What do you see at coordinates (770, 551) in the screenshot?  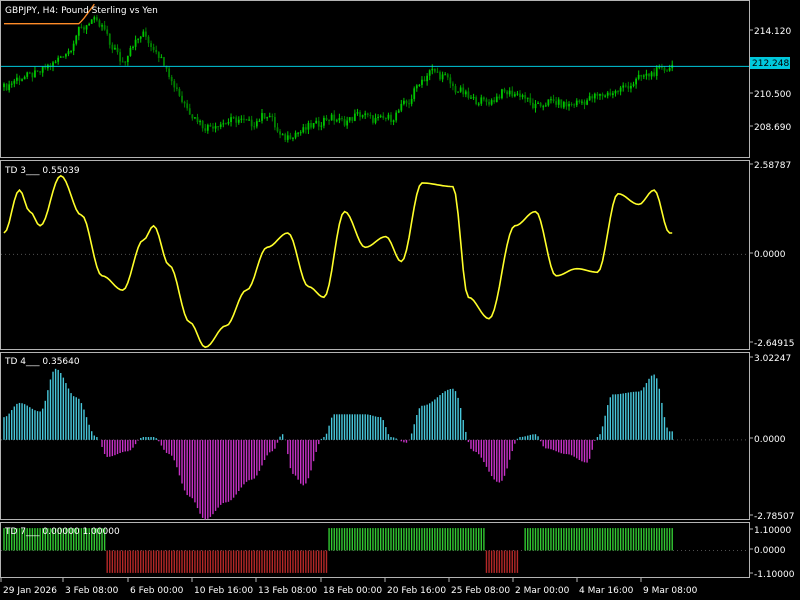 I see `td7-level-zero: 0.0000` at bounding box center [770, 551].